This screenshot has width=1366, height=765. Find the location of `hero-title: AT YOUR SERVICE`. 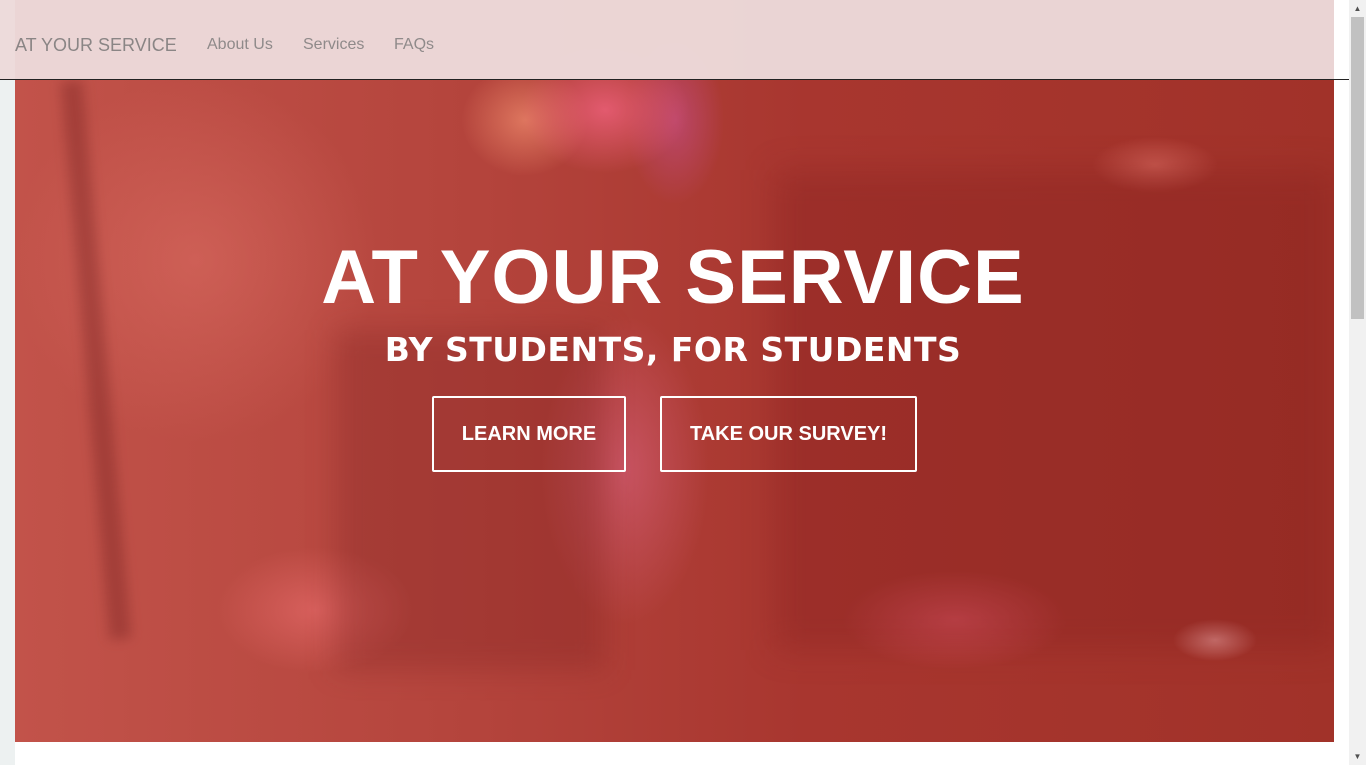

hero-title: AT YOUR SERVICE is located at coordinates (673, 277).